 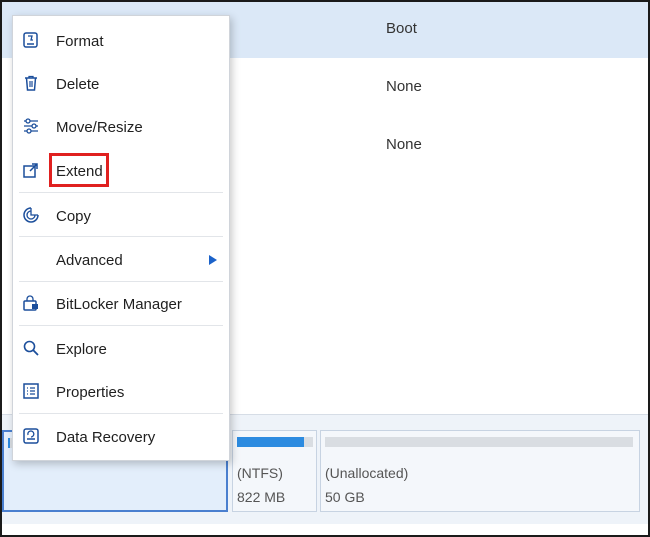 I want to click on partition-size: 50 GB, so click(x=345, y=497).